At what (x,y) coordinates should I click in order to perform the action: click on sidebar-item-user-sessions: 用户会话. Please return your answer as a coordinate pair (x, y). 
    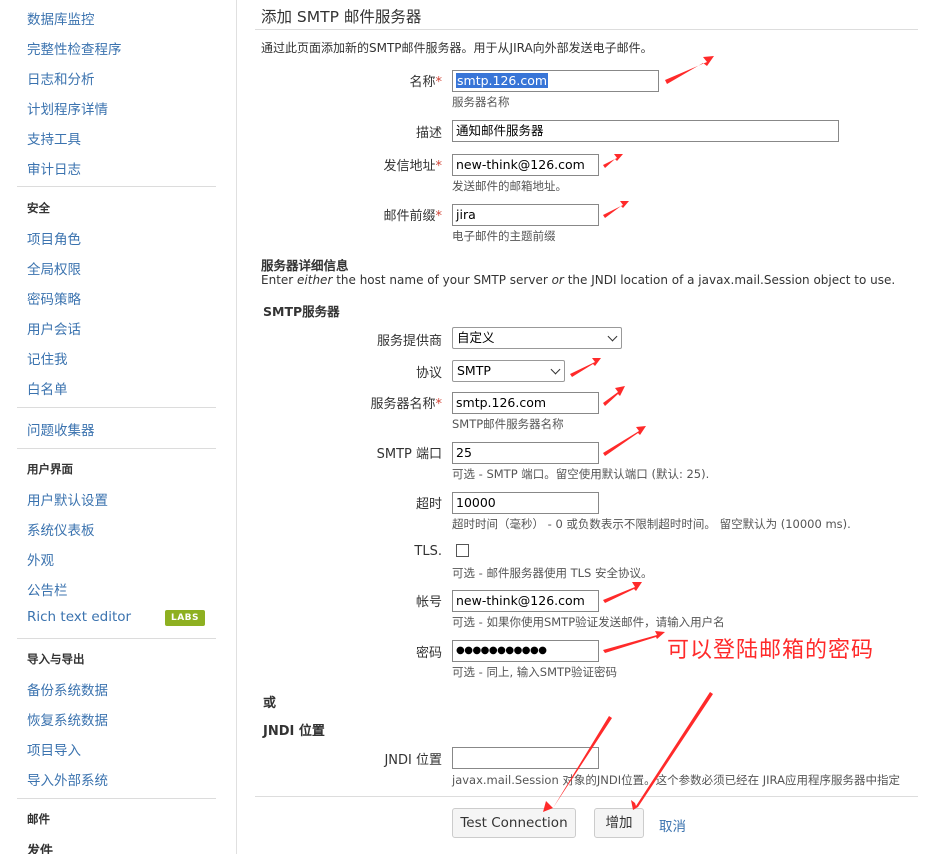
    Looking at the image, I should click on (54, 328).